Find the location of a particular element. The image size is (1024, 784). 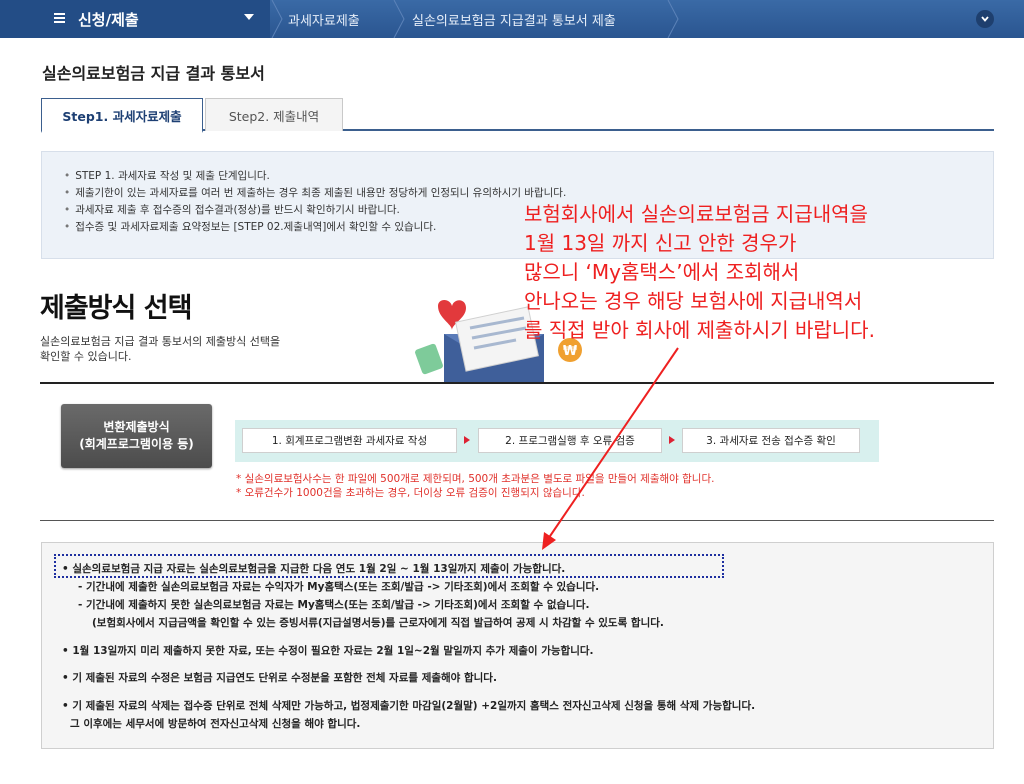

arrow-right-icon is located at coordinates (467, 440).